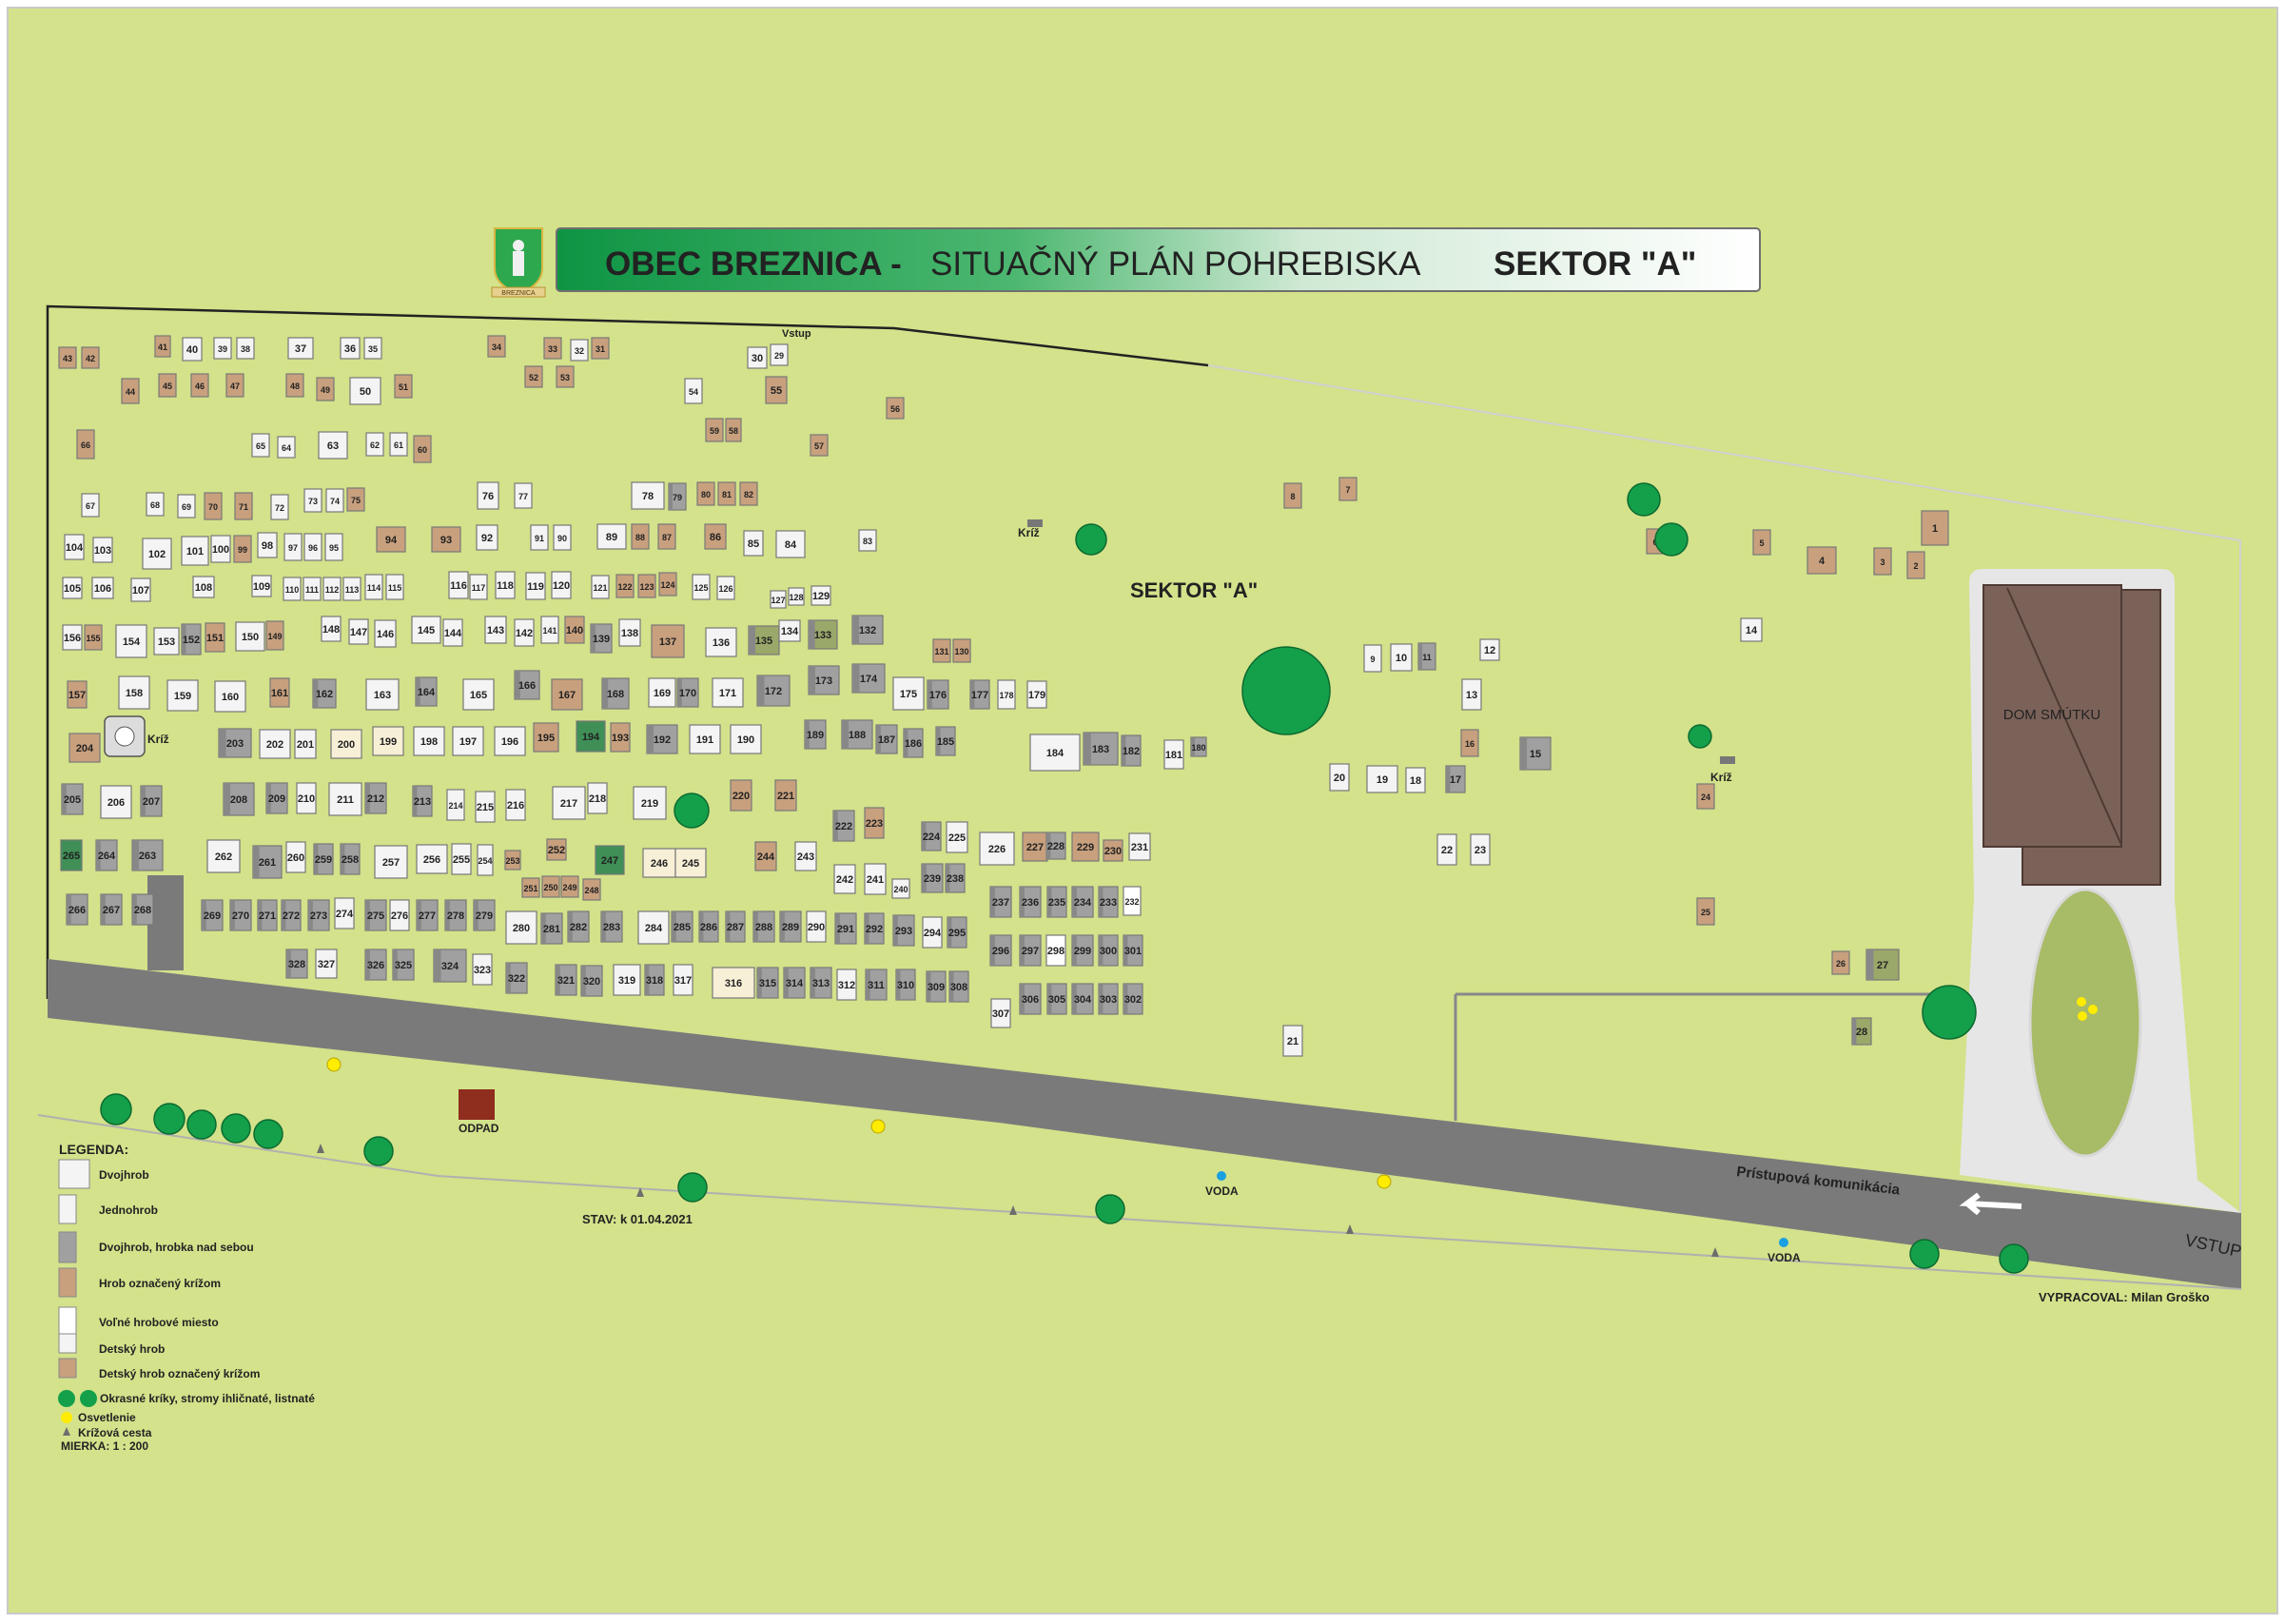  Describe the element at coordinates (1082, 950) in the screenshot. I see `grave-plot-299: 299` at that location.